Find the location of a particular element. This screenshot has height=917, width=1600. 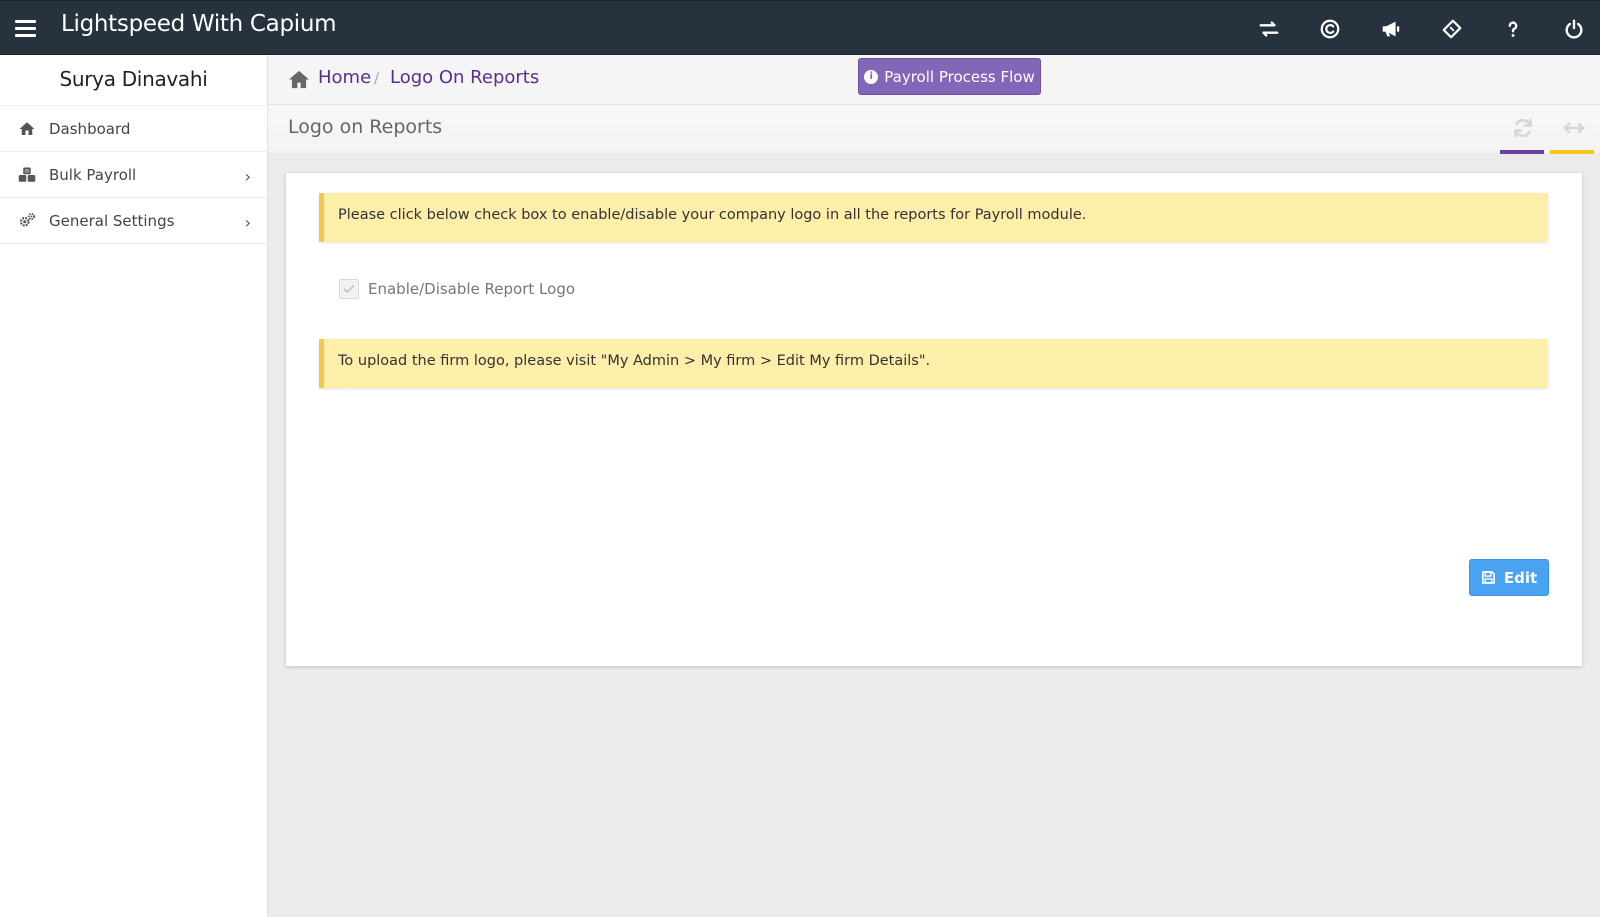

refresh-icon is located at coordinates (1523, 128).